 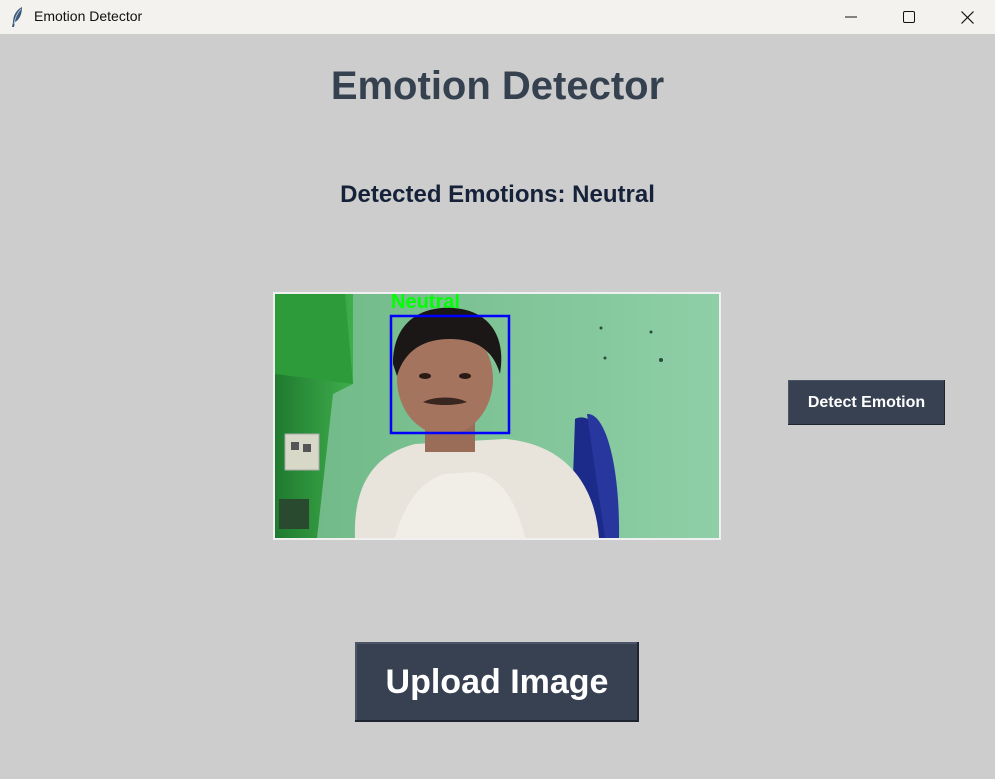 I want to click on maximize-button, so click(x=909, y=17).